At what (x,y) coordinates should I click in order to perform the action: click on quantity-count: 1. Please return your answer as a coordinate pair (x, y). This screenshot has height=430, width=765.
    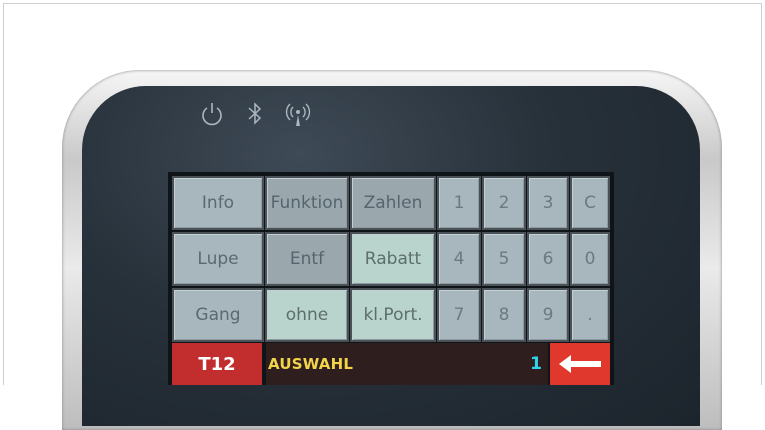
    Looking at the image, I should click on (536, 364).